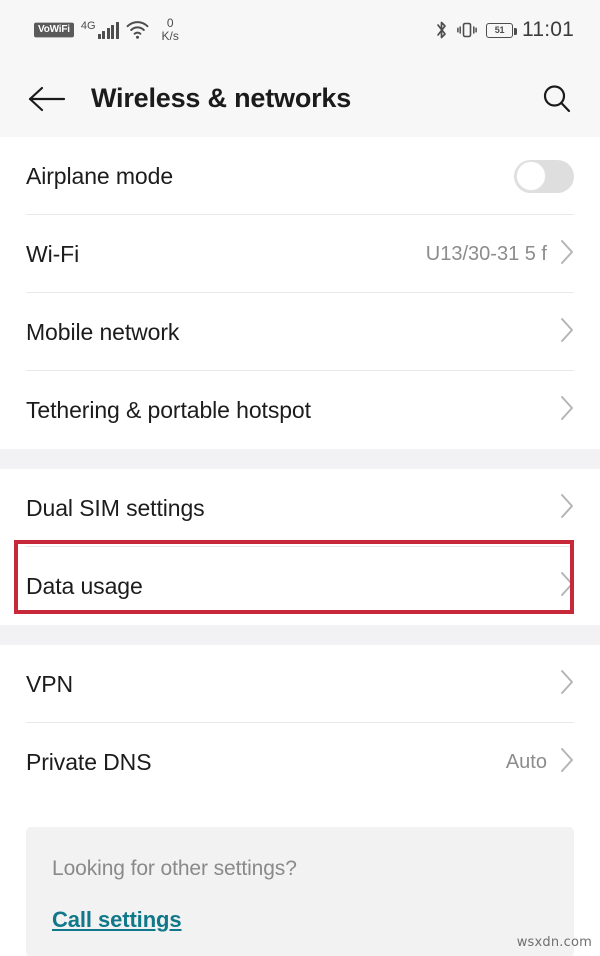 The width and height of the screenshot is (600, 956). I want to click on mobile-signal-indicator: 4G, so click(99, 29).